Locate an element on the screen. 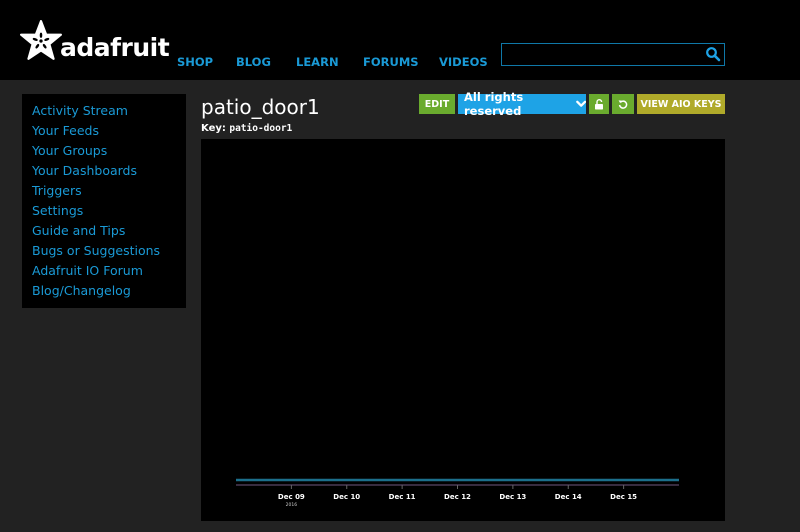 The height and width of the screenshot is (532, 800). feed-key-label: Key: is located at coordinates (213, 128).